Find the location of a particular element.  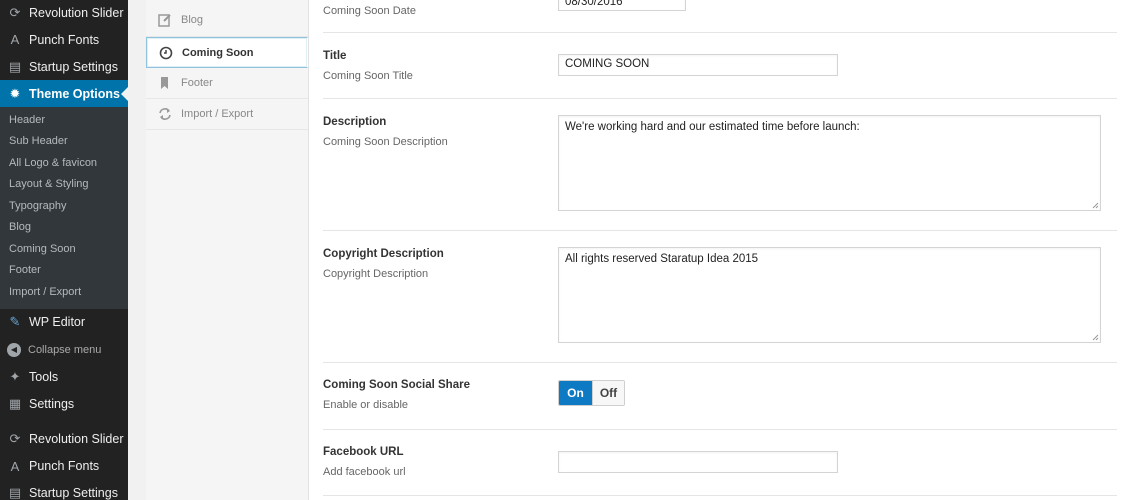

field-label: Description is located at coordinates (355, 122).